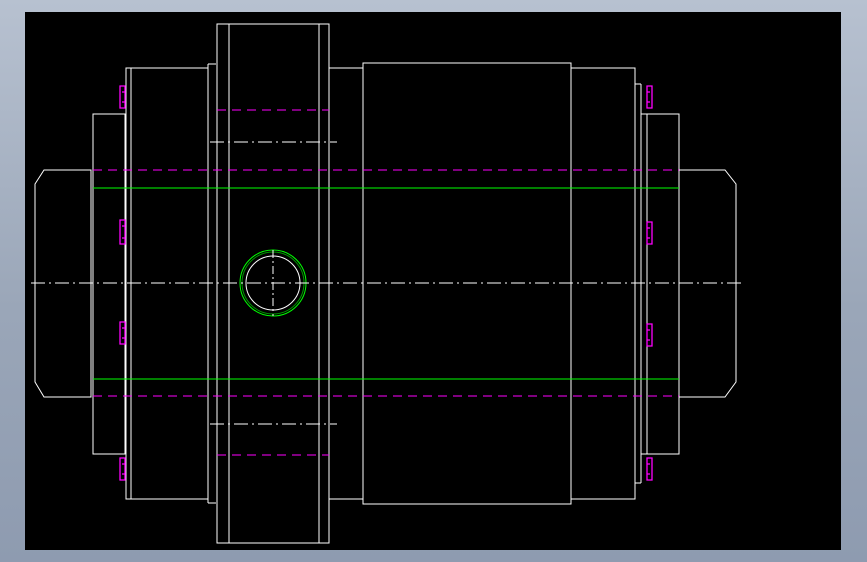  What do you see at coordinates (649, 335) in the screenshot?
I see `bolt-right-lower` at bounding box center [649, 335].